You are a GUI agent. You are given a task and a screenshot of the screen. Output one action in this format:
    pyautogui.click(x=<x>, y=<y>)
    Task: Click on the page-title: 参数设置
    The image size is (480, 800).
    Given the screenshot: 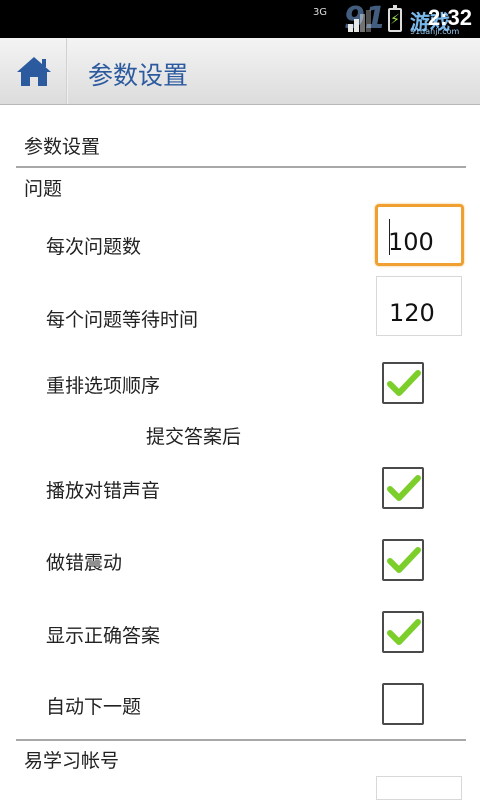 What is the action you would take?
    pyautogui.click(x=138, y=75)
    